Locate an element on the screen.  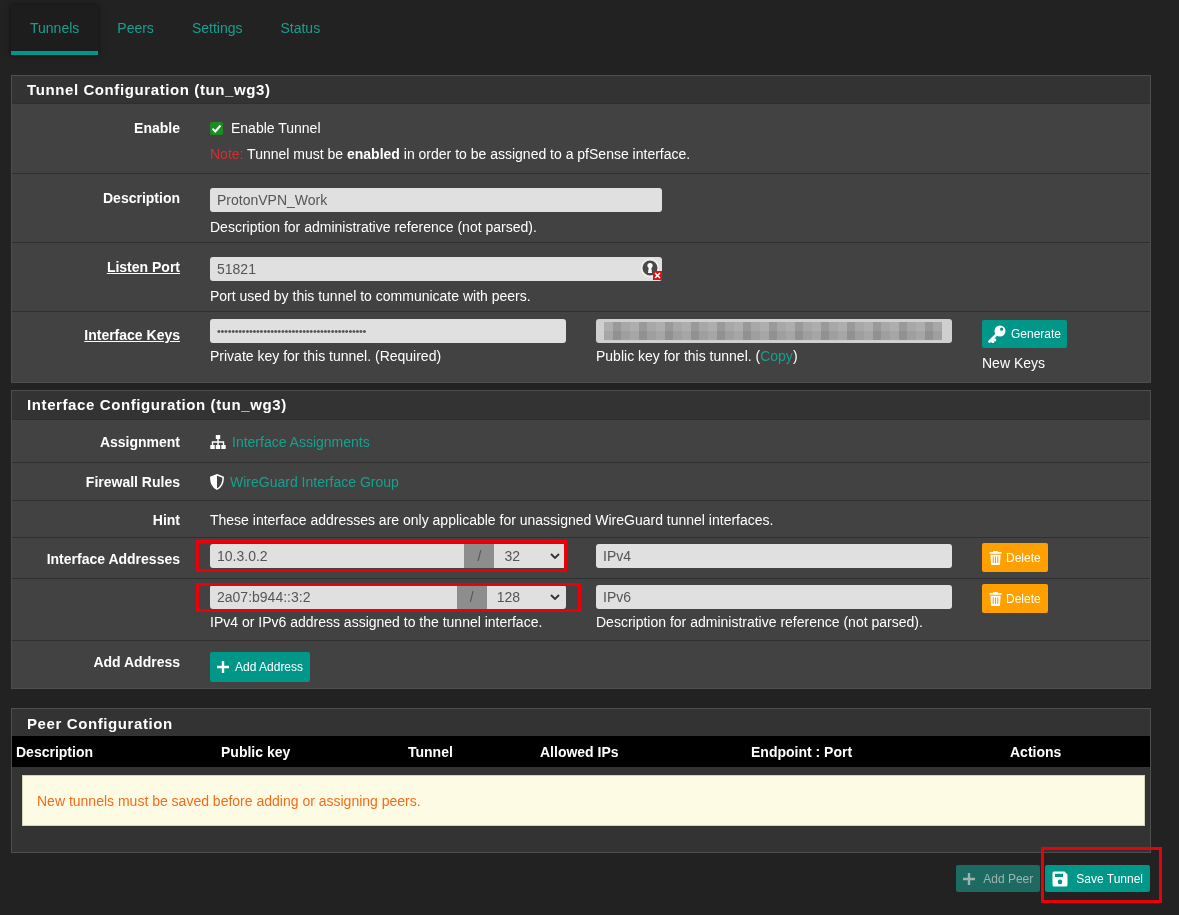
field-label: Assignment is located at coordinates (139, 442).